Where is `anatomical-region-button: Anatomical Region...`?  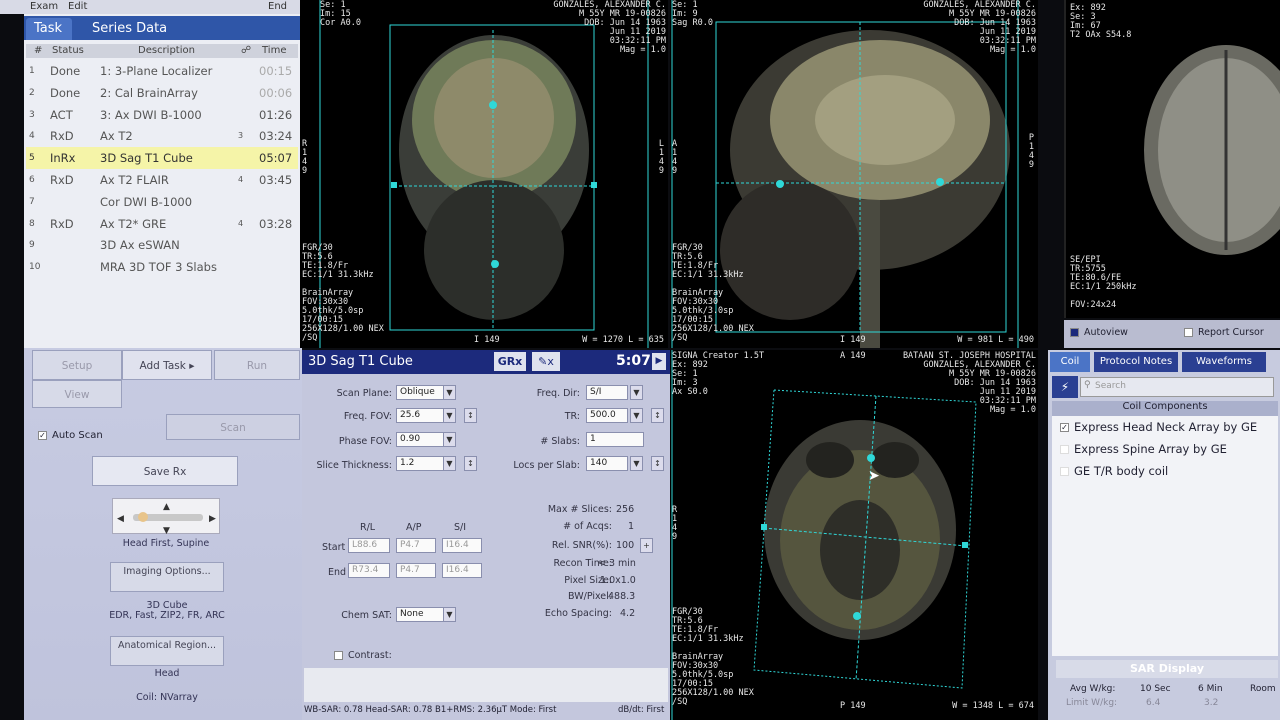 anatomical-region-button: Anatomical Region... is located at coordinates (167, 651).